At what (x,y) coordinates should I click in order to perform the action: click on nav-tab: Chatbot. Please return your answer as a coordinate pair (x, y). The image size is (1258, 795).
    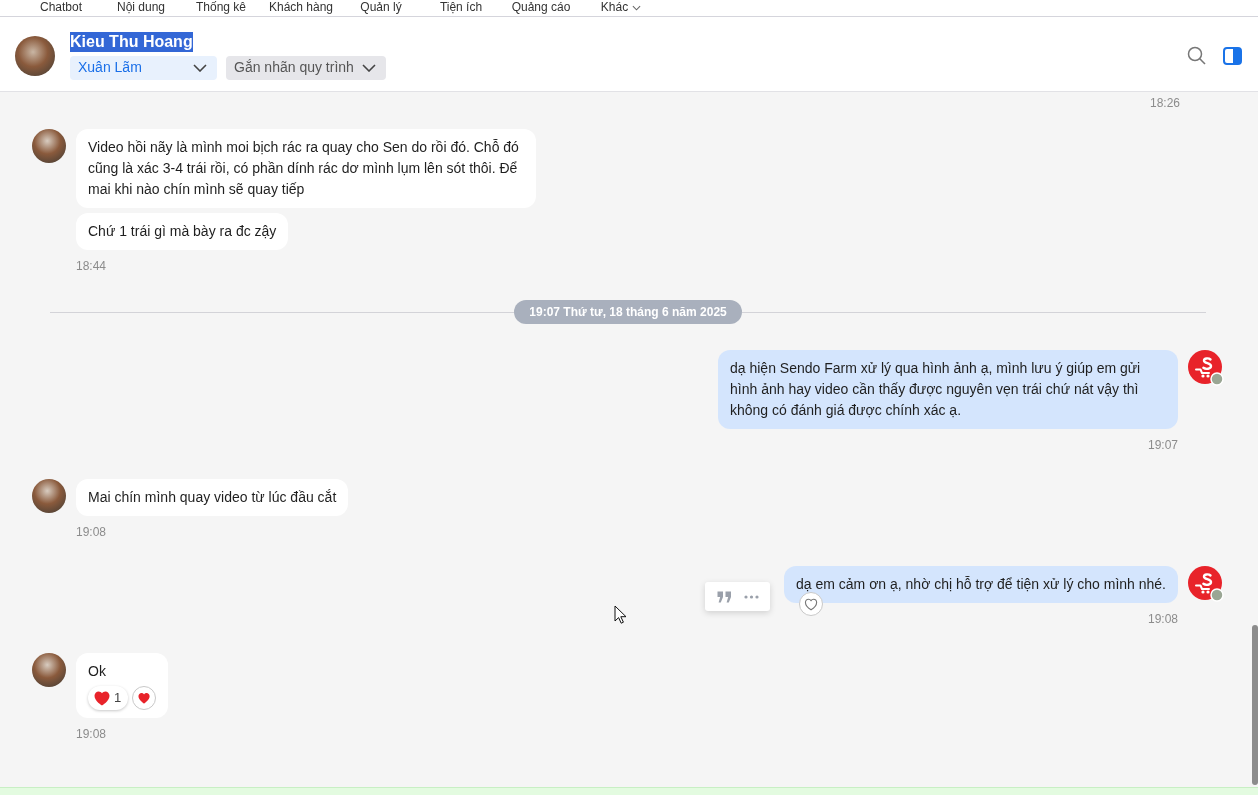
    Looking at the image, I should click on (61, 8).